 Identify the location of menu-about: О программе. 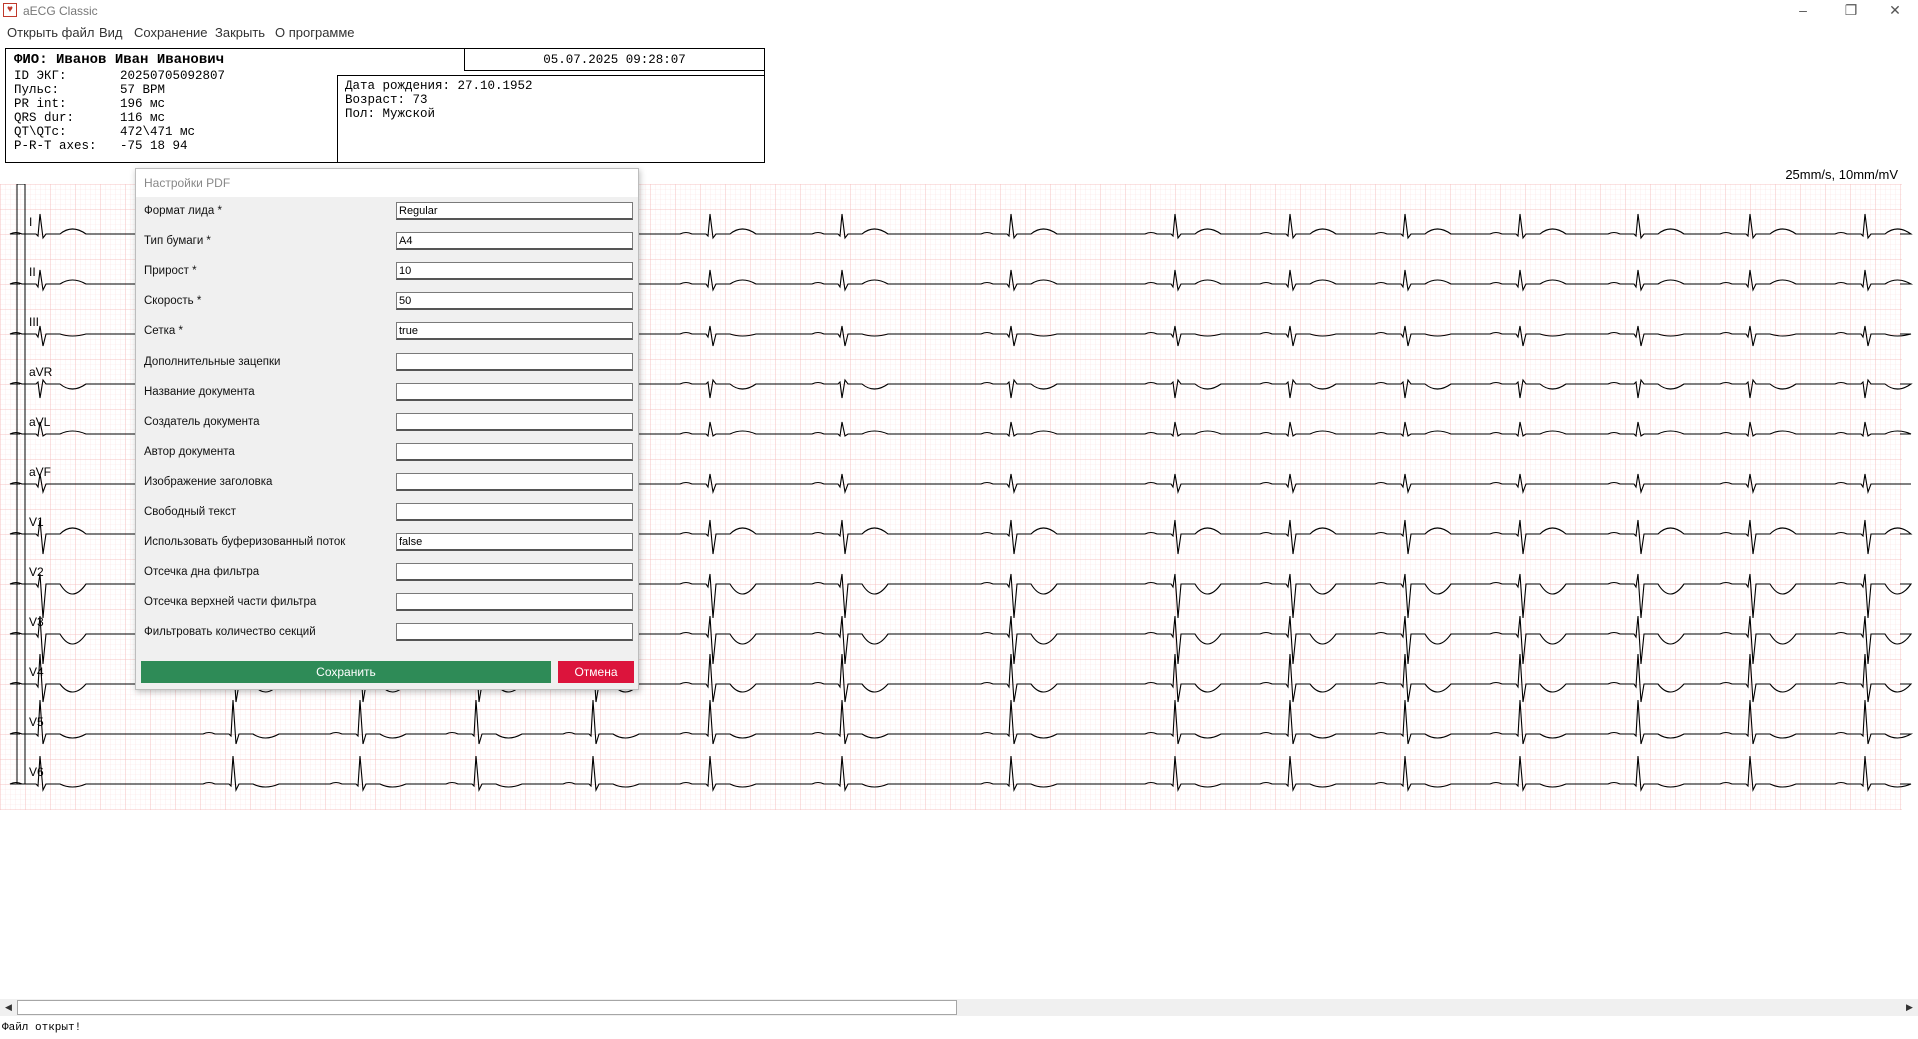
(315, 32).